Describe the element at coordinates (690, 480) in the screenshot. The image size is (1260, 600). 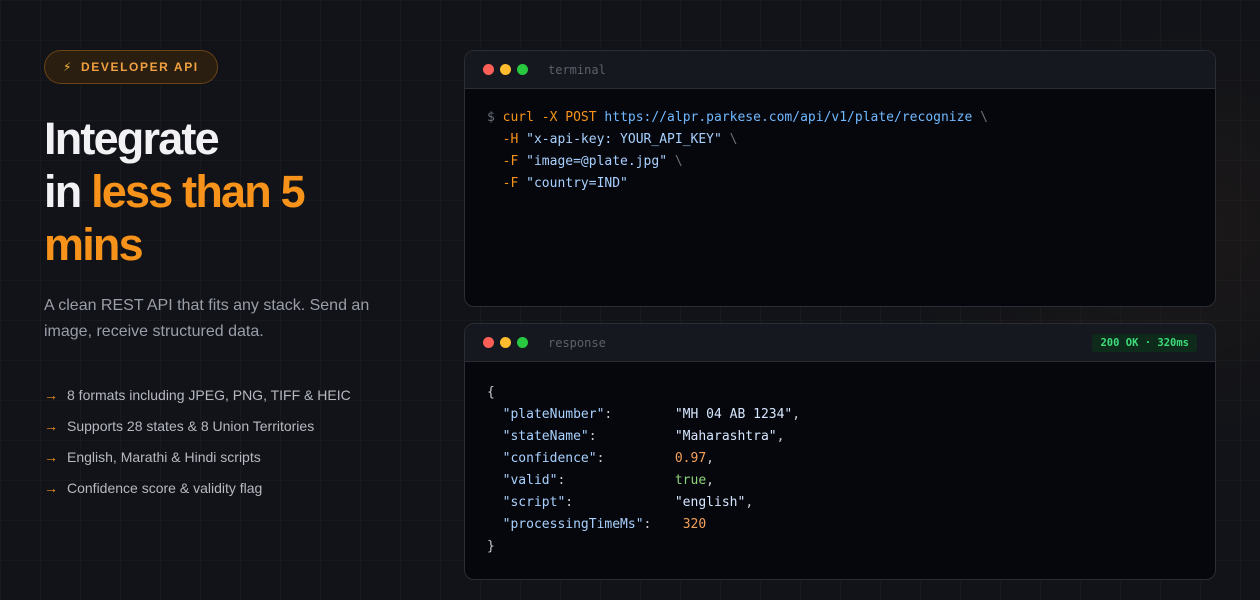
I see `json-value: true` at that location.